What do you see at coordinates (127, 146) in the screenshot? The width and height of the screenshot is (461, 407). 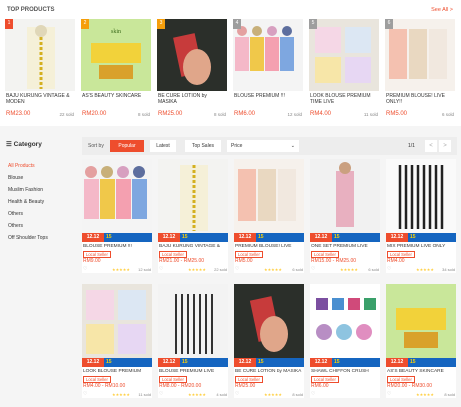 I see `sort-popular-button: Popular` at bounding box center [127, 146].